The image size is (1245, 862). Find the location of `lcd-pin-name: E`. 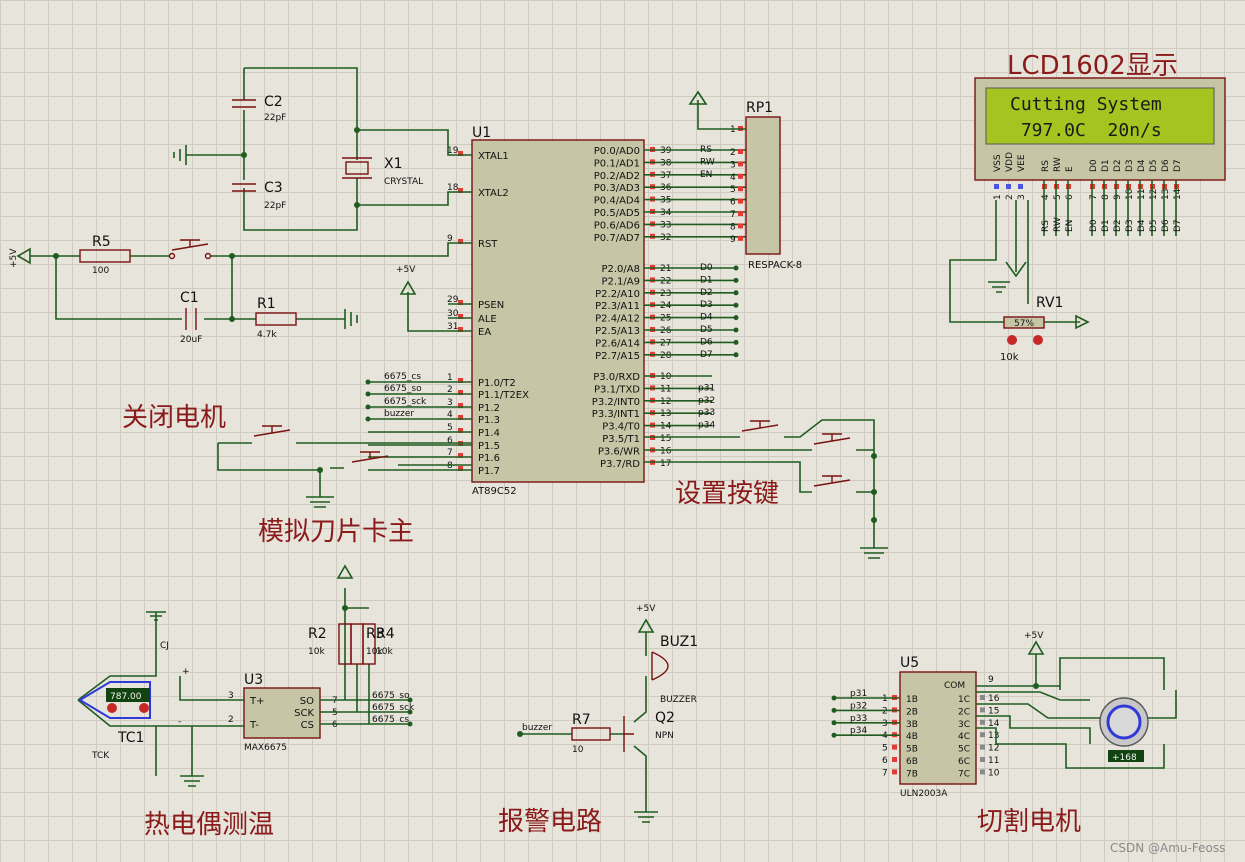

lcd-pin-name: E is located at coordinates (1070, 169).